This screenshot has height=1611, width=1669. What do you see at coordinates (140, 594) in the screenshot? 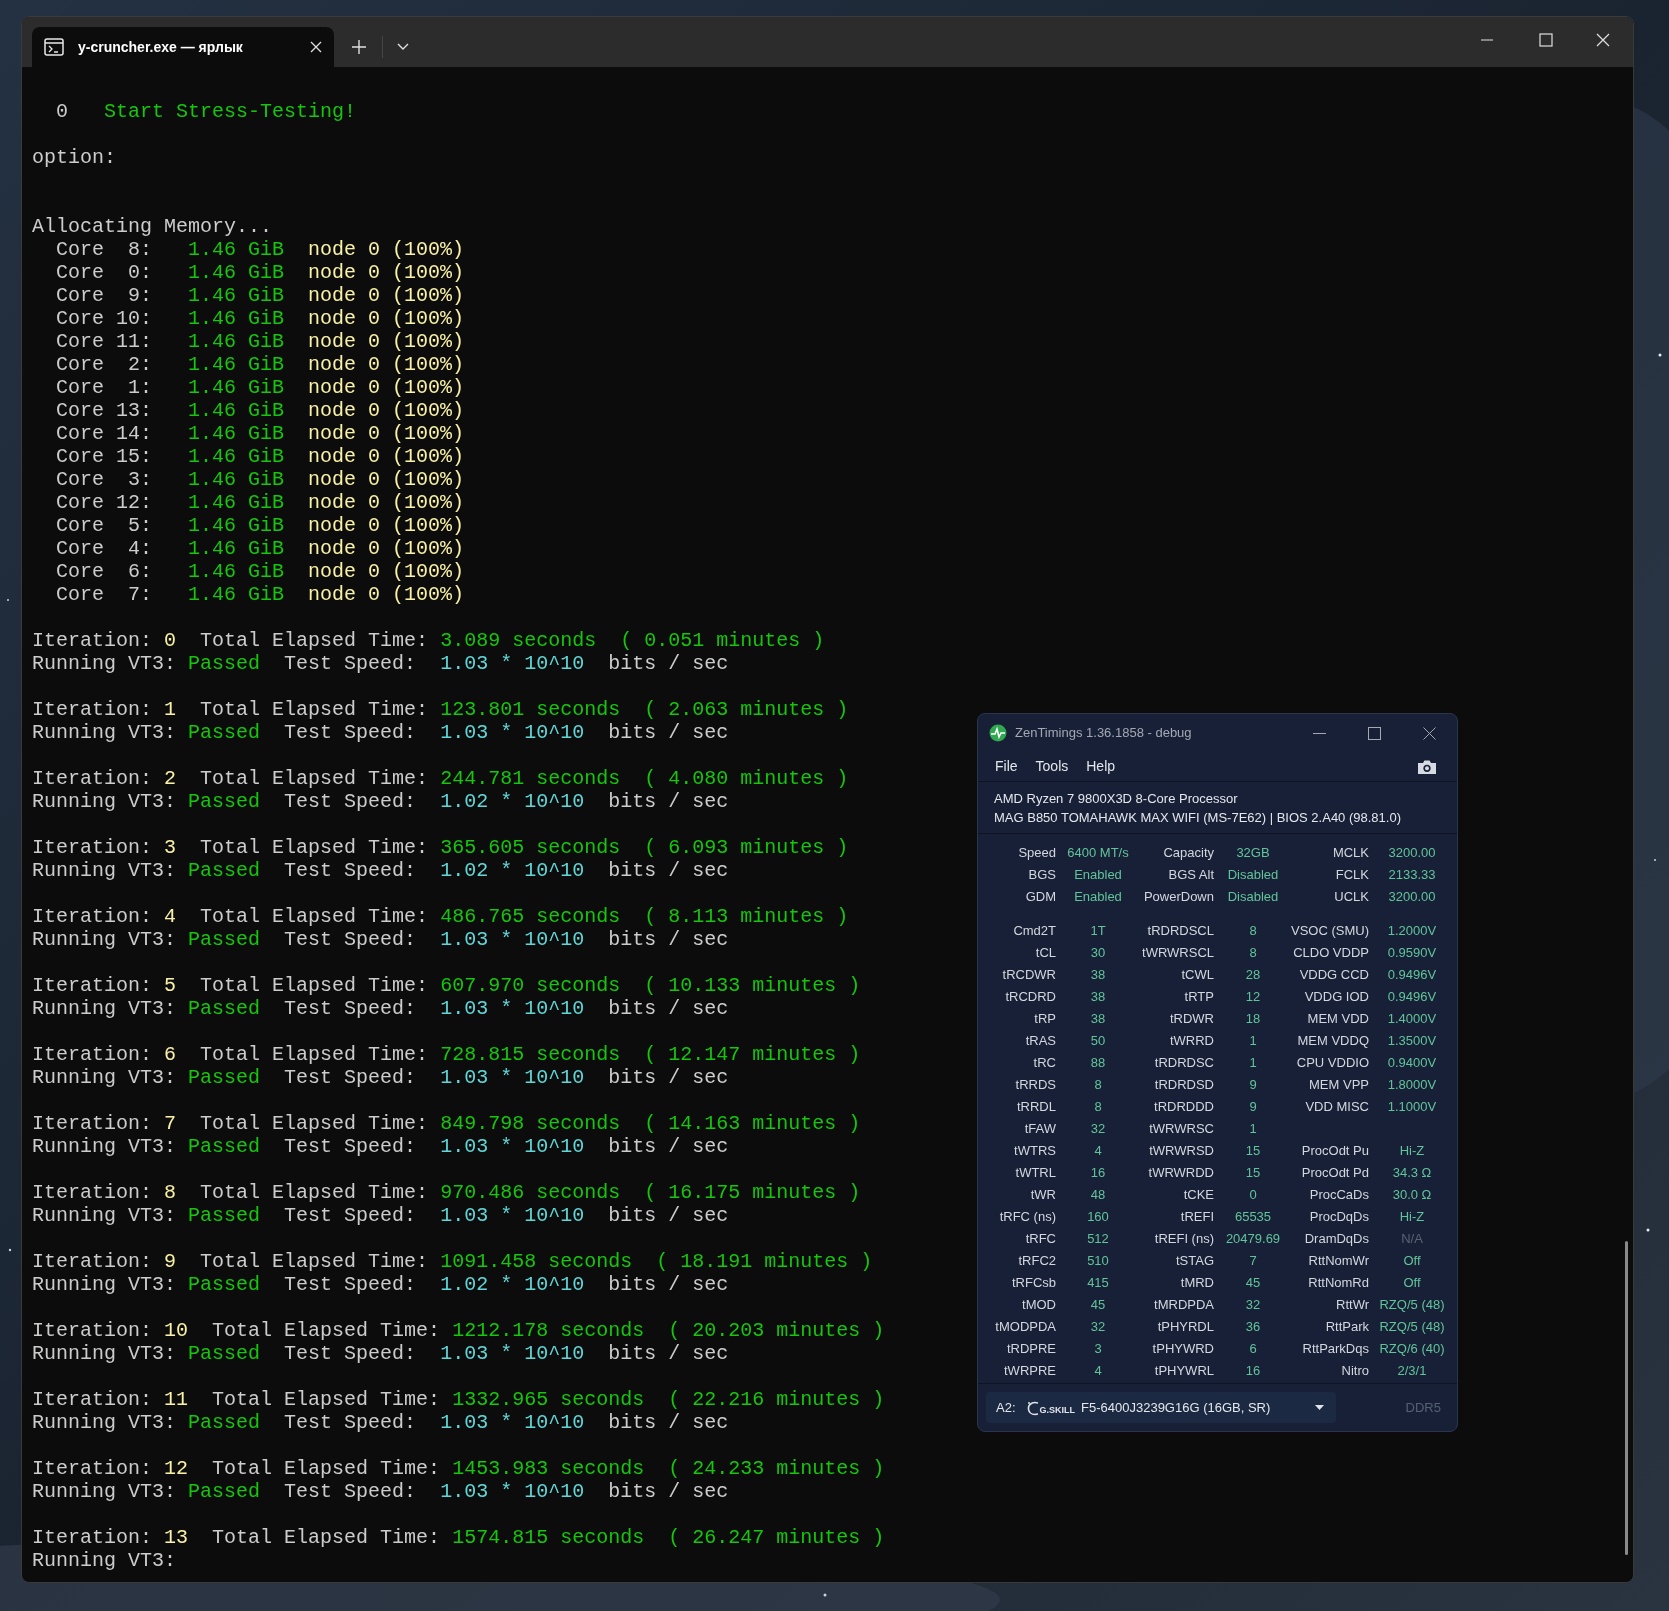
I see `core-index: 7:` at bounding box center [140, 594].